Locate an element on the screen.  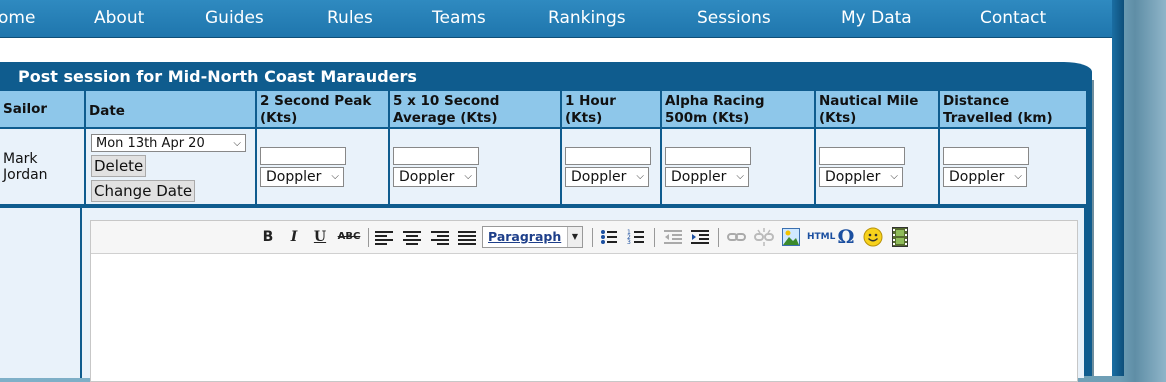
date-select-value: Mon 13th Apr 20 is located at coordinates (150, 143).